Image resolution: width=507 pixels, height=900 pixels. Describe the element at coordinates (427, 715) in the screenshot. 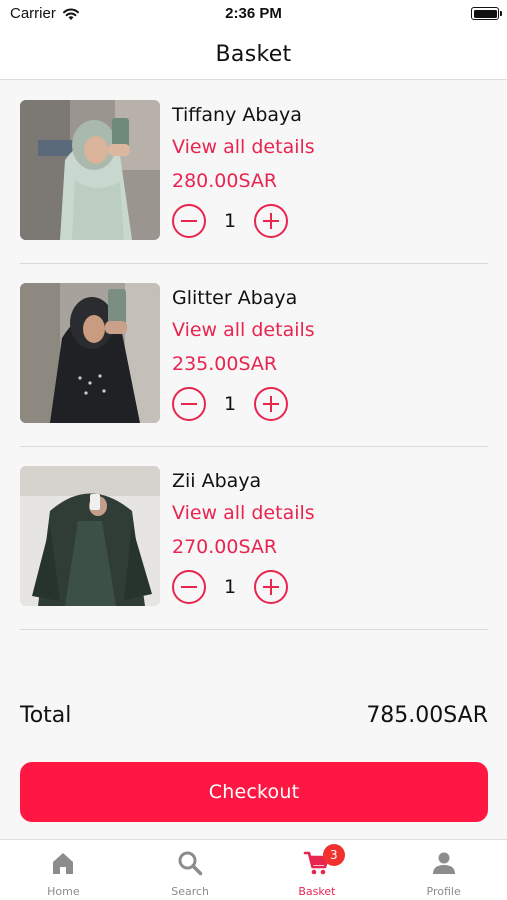

I see `total-value: 785.00SAR` at that location.